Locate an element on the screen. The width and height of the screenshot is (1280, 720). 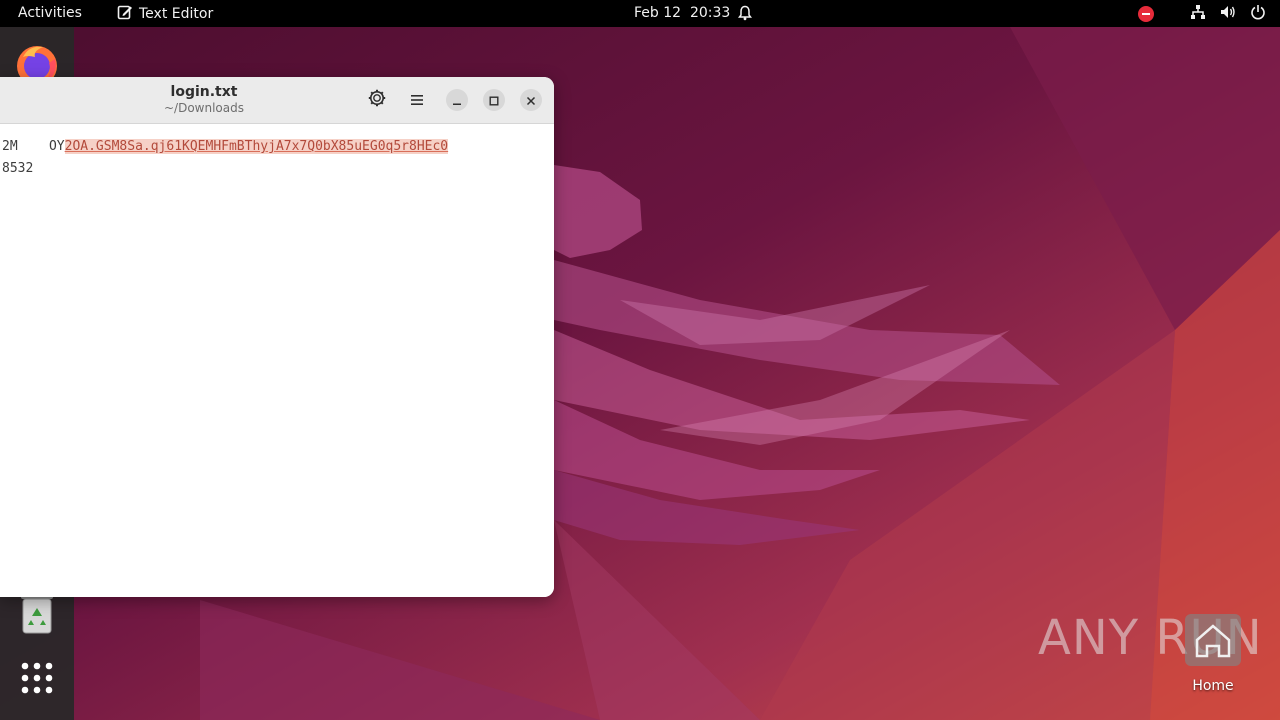
home-folder-icon is located at coordinates (1213, 640).